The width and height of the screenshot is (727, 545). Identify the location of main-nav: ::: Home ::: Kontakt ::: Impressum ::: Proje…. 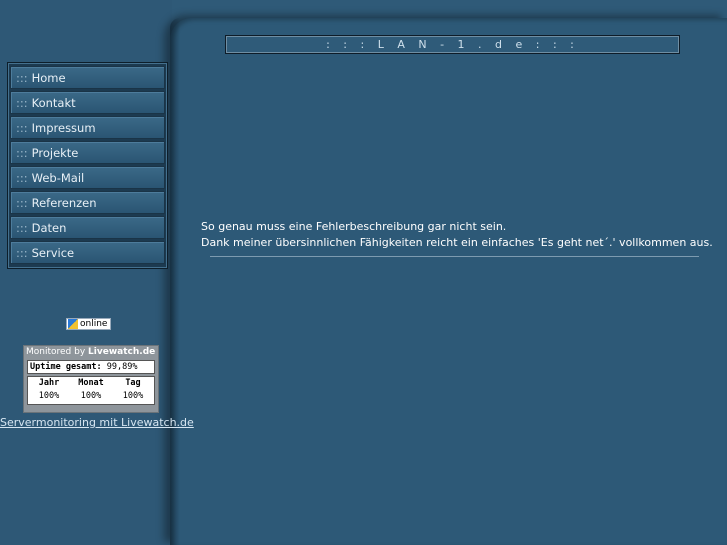
(87, 165).